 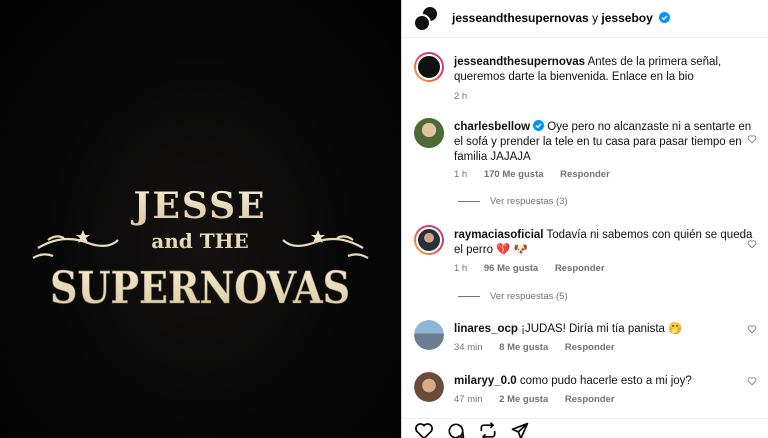 What do you see at coordinates (468, 347) in the screenshot?
I see `comment-time: 34 min` at bounding box center [468, 347].